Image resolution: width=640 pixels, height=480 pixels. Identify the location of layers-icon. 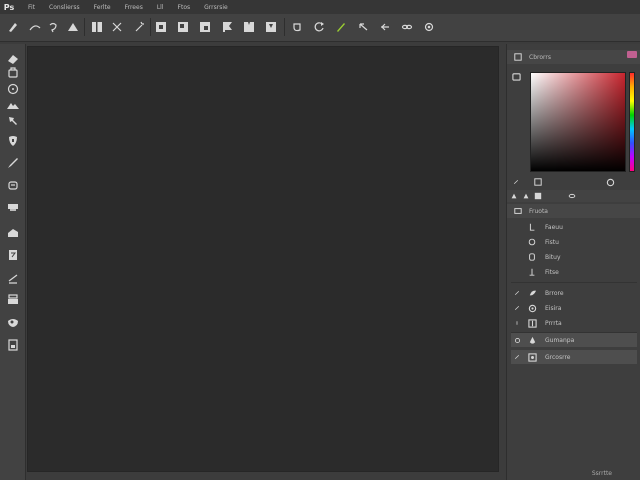
(13, 299).